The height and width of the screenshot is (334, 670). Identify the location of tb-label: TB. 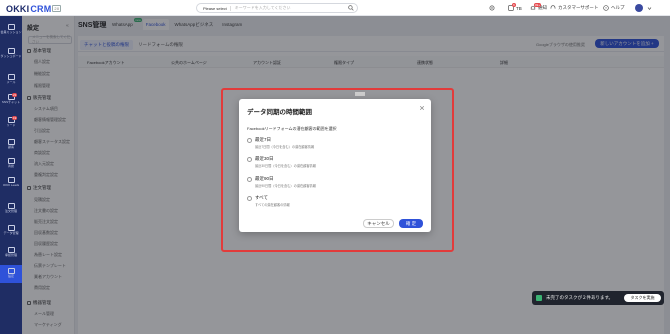
(519, 8).